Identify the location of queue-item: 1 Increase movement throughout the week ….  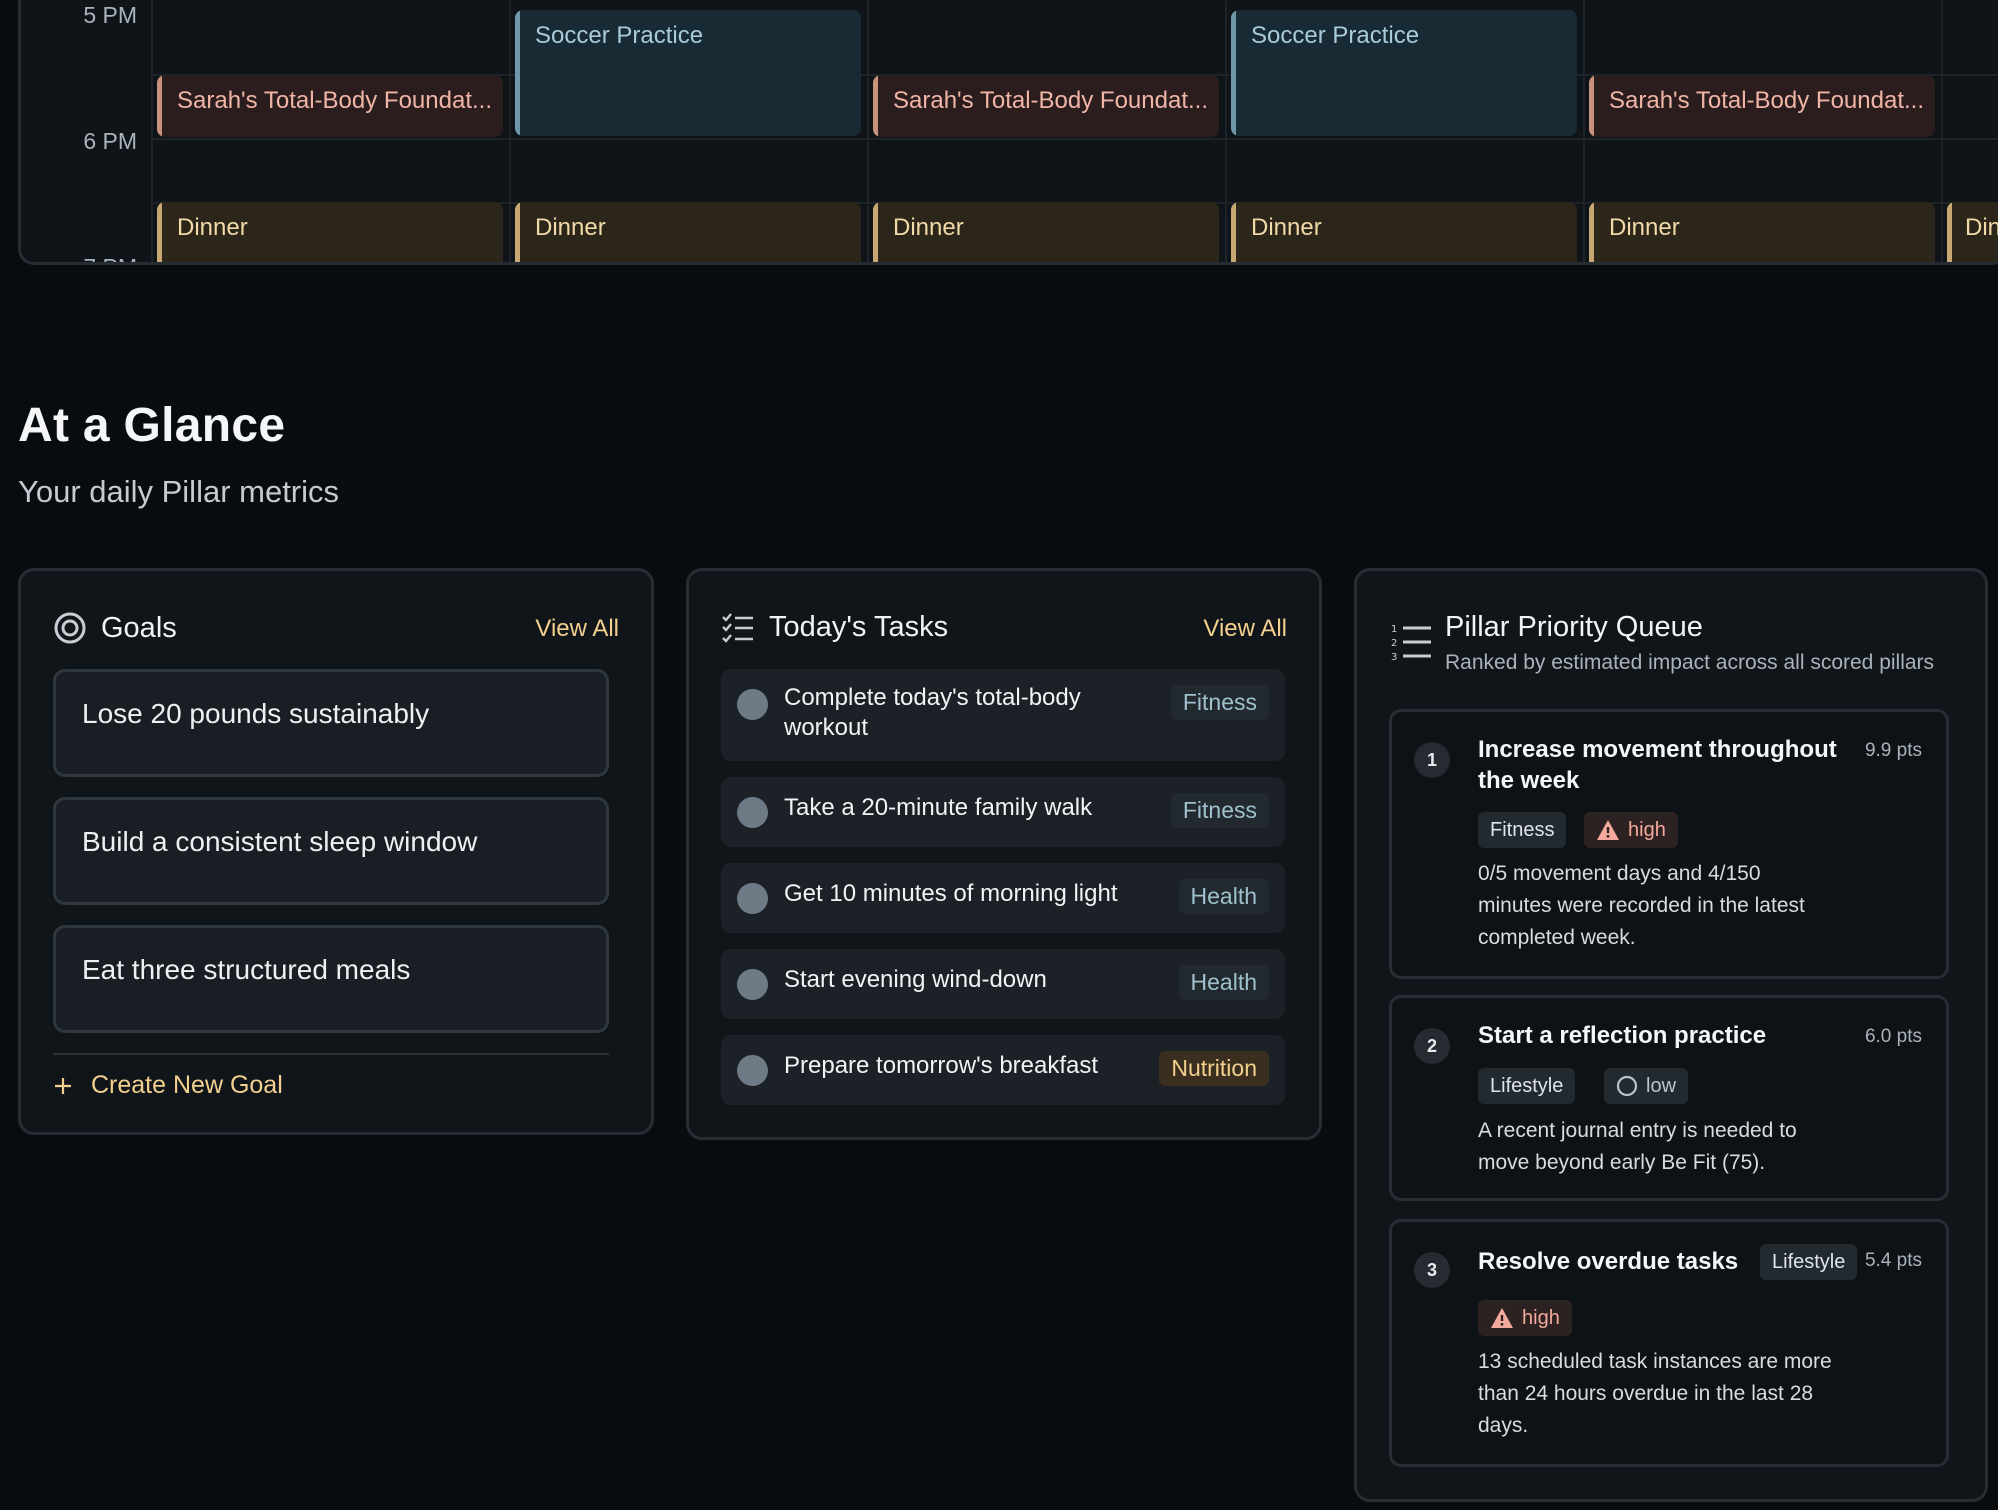
(1669, 844).